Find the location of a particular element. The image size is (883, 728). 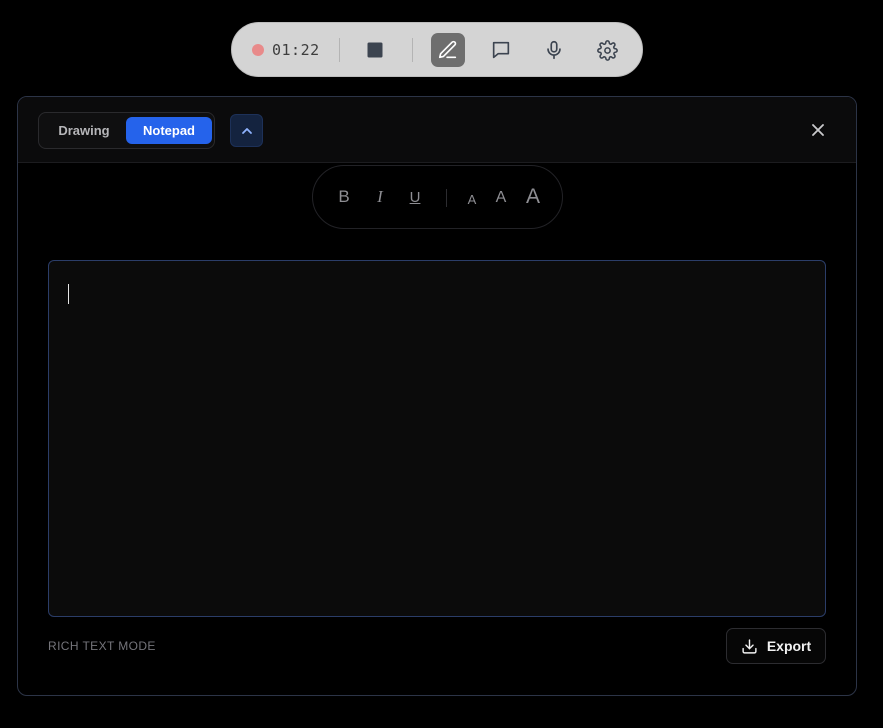

font-size-small-button: A is located at coordinates (472, 197).